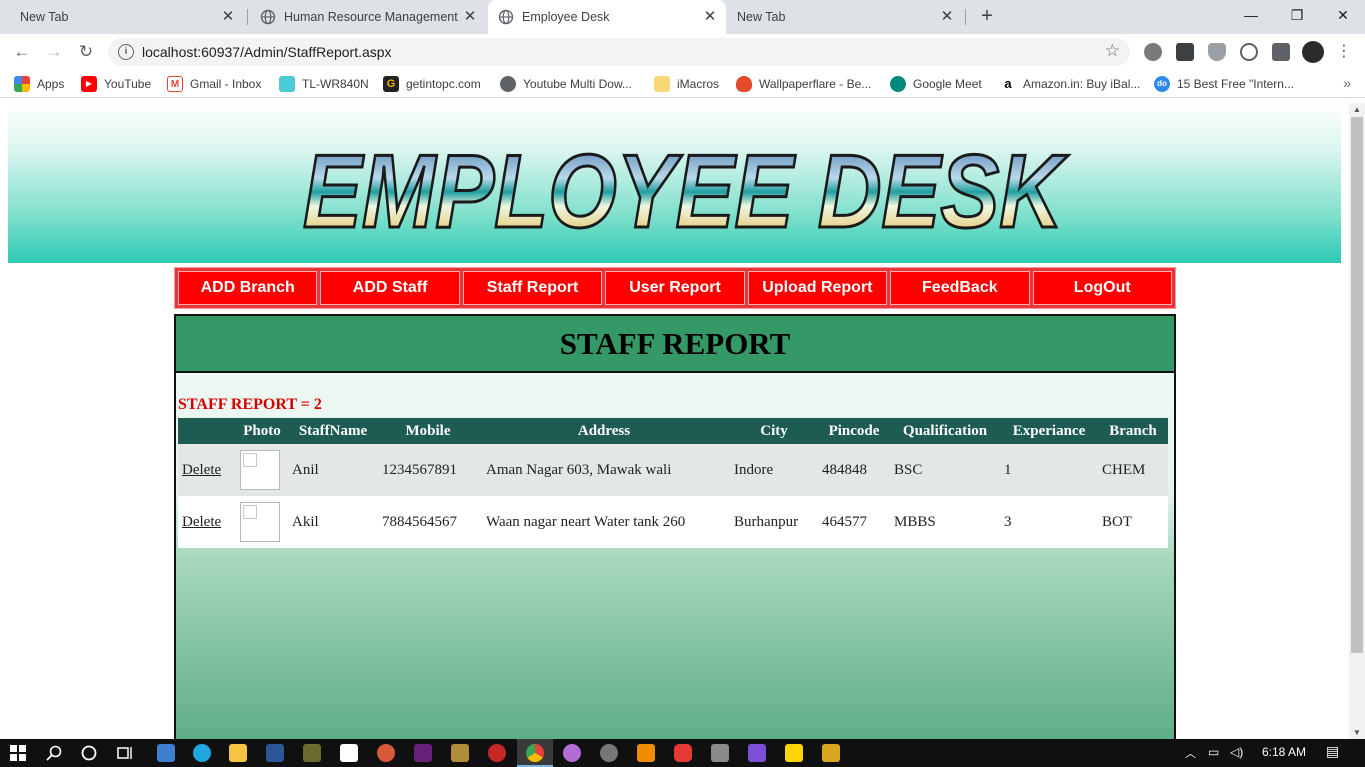 The image size is (1365, 767). What do you see at coordinates (774, 522) in the screenshot?
I see `city-cell: Burhanpur` at bounding box center [774, 522].